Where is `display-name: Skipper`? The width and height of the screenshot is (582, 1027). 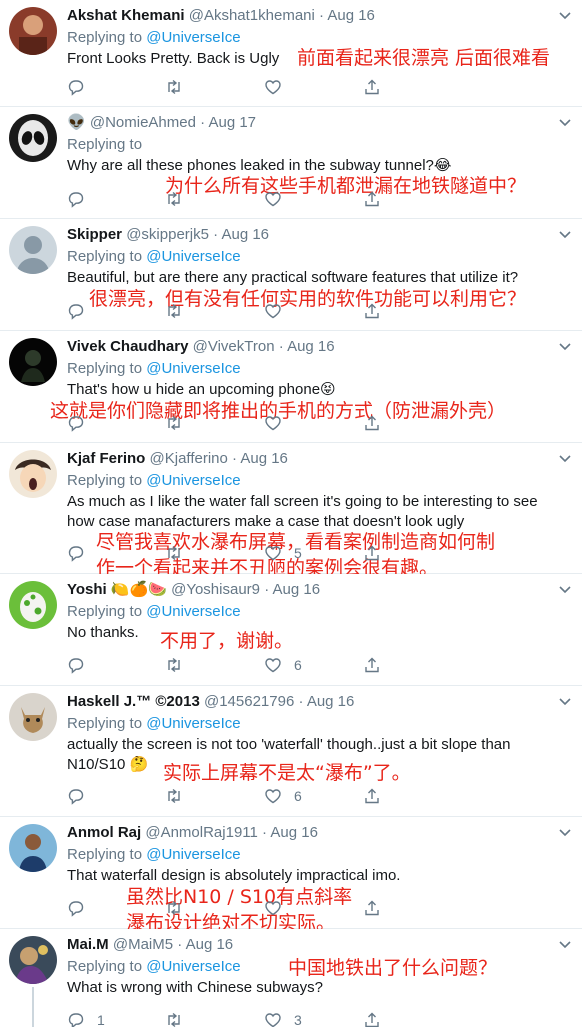
display-name: Skipper is located at coordinates (94, 234).